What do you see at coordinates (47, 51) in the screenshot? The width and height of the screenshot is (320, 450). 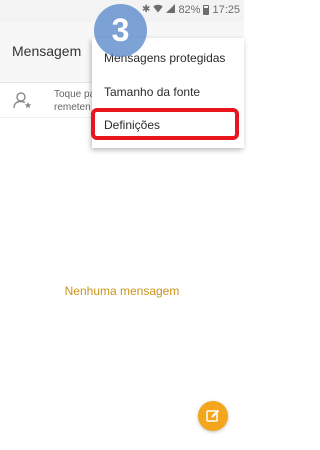 I see `app-title: Mensagem` at bounding box center [47, 51].